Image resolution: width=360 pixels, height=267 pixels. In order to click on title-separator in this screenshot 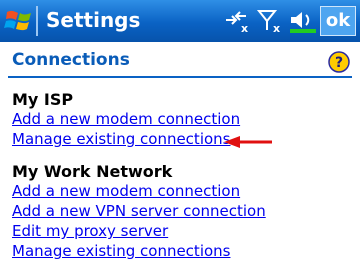, I will do `click(37, 21)`.